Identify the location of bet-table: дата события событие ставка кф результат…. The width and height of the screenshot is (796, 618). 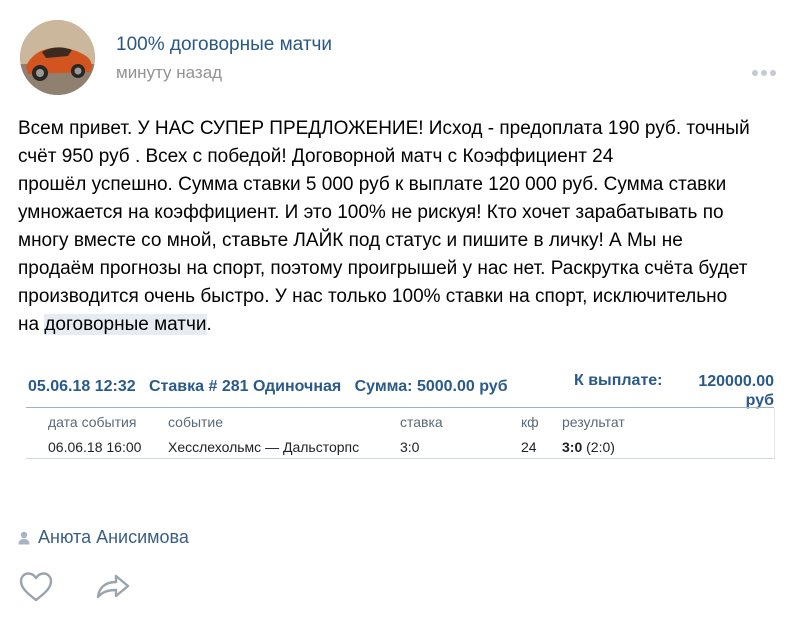
(400, 433).